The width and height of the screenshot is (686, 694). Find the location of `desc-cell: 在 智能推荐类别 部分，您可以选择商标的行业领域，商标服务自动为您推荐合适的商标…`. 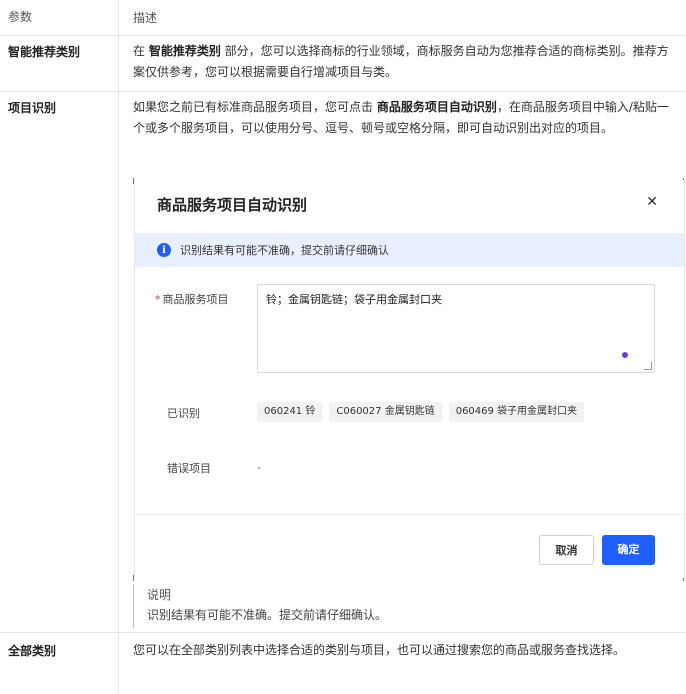

desc-cell: 在 智能推荐类别 部分，您可以选择商标的行业领域，商标服务自动为您推荐合适的商标… is located at coordinates (405, 62).